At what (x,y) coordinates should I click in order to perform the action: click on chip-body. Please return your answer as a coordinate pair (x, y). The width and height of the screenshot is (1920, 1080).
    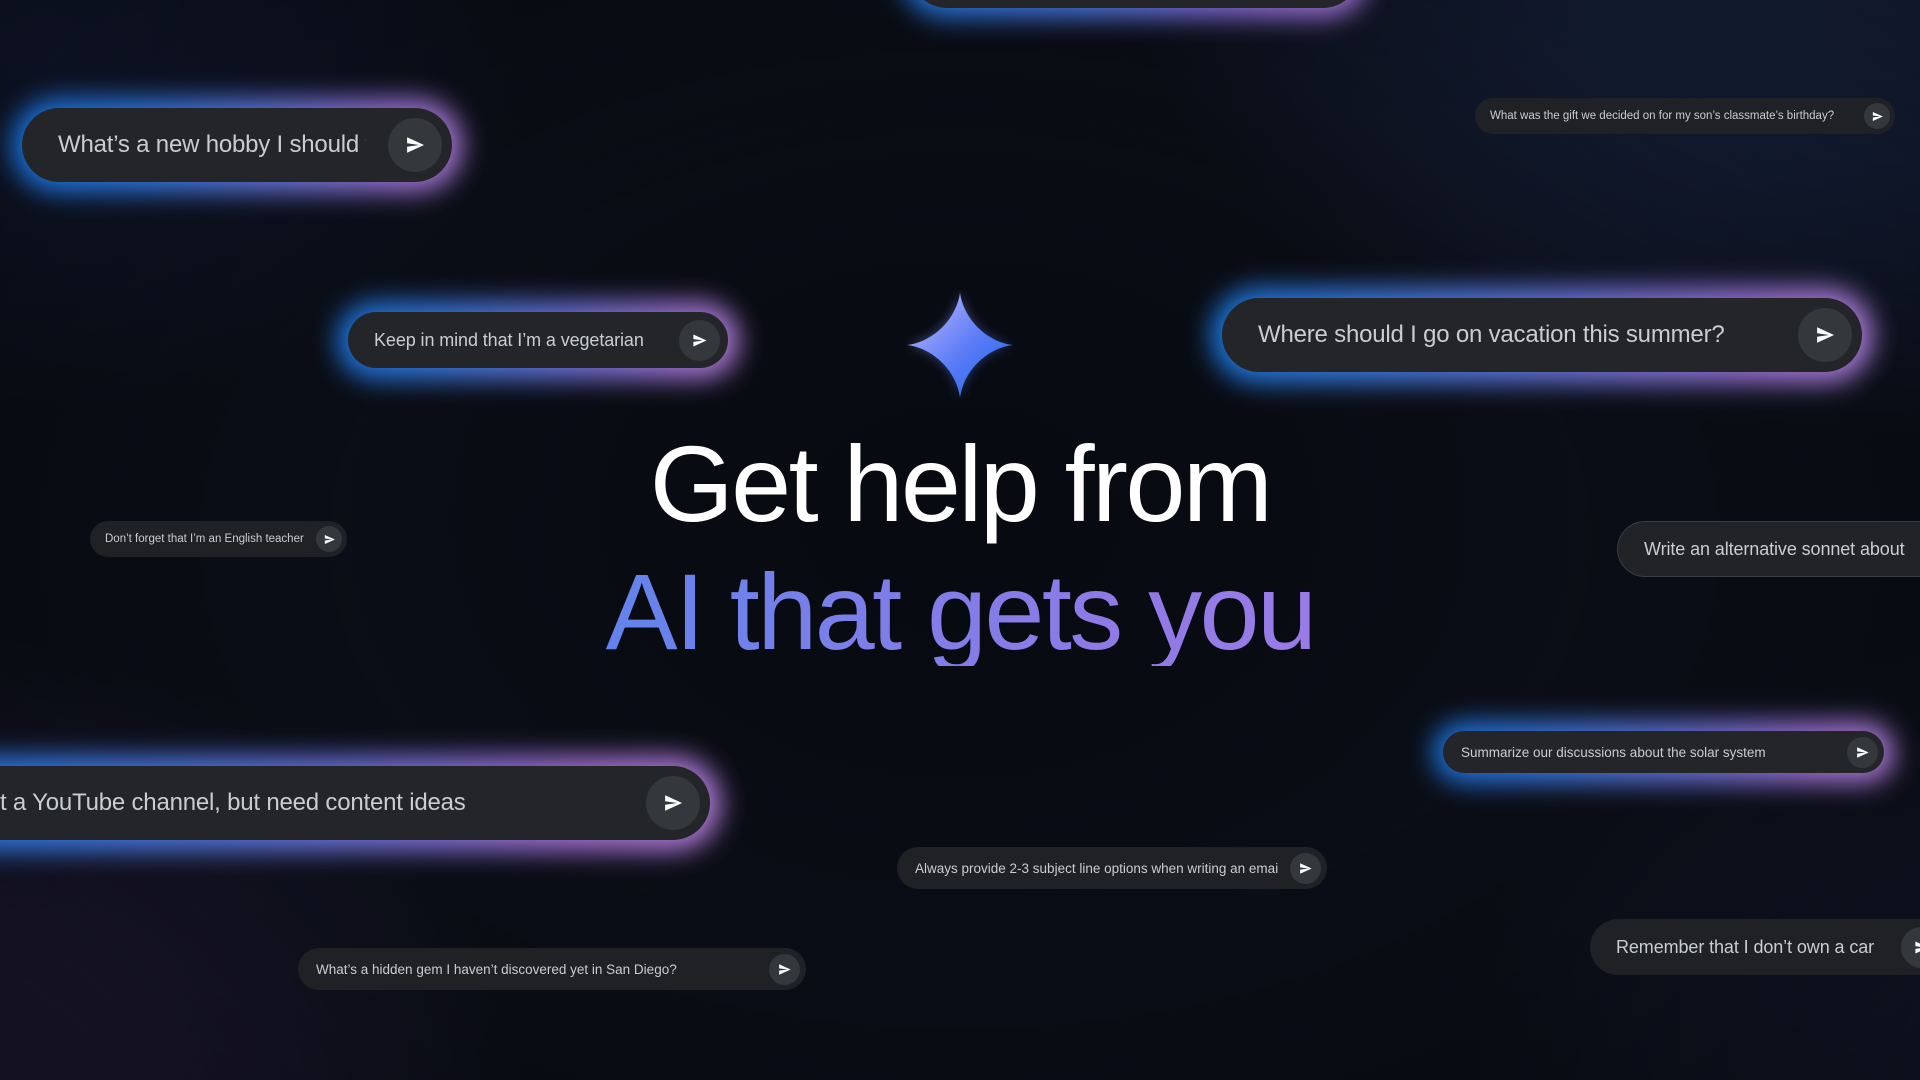
    Looking at the image, I should click on (1135, 4).